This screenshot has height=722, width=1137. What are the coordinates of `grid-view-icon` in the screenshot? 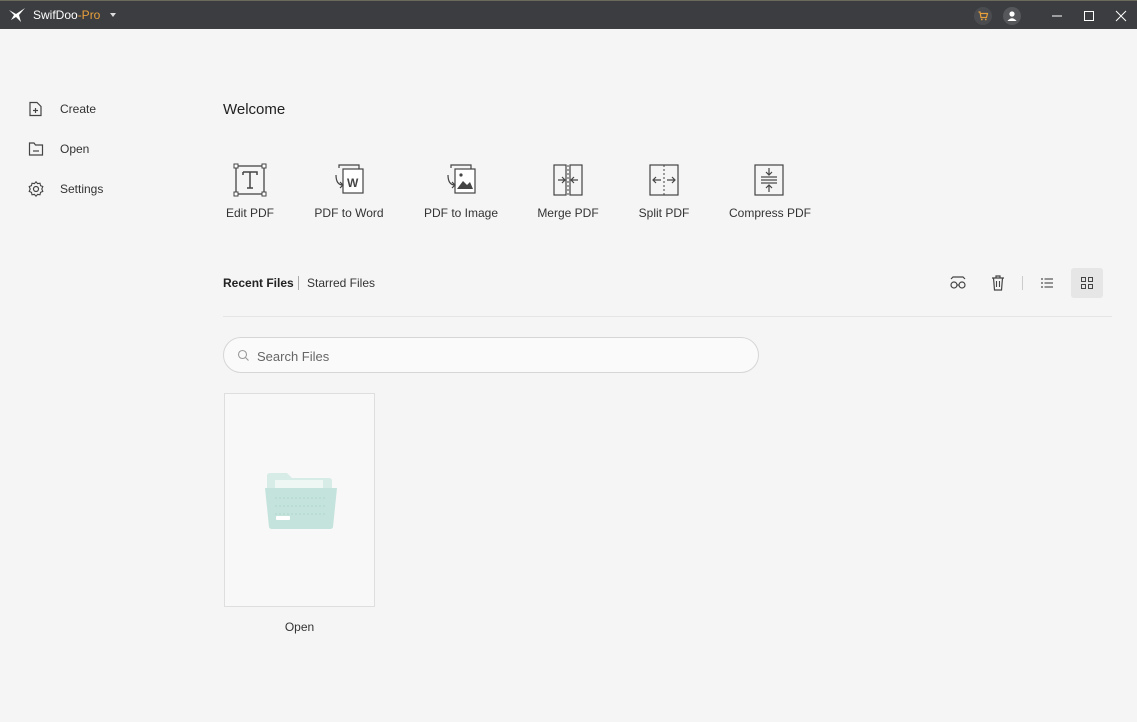 It's located at (1087, 283).